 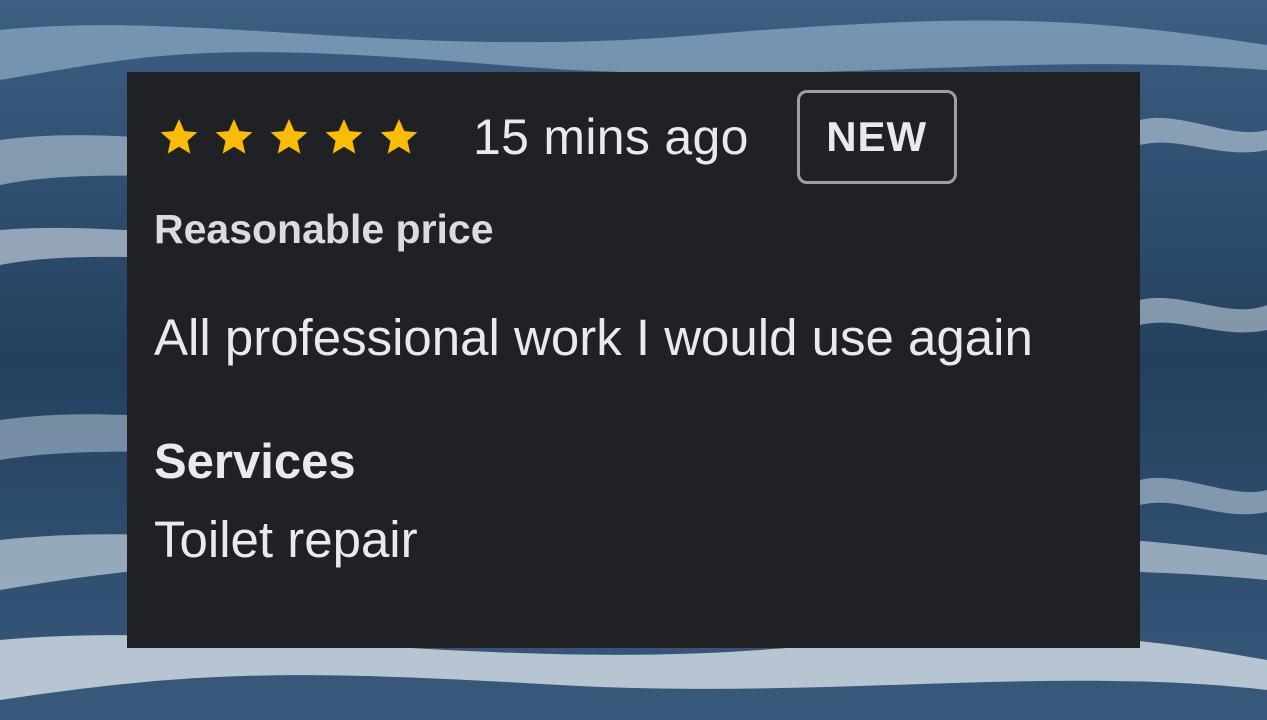 I want to click on review-attribute: Reasonable price, so click(x=324, y=229).